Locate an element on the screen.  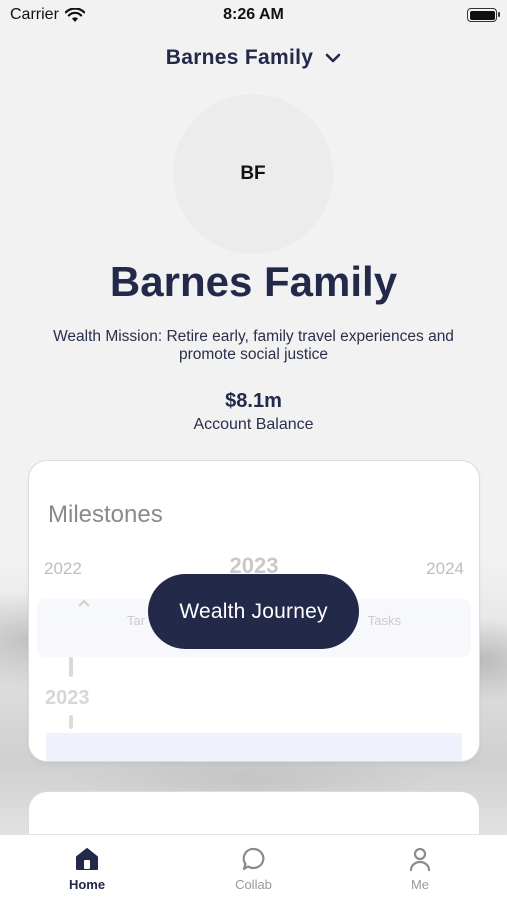
tab-home: Home is located at coordinates (87, 867).